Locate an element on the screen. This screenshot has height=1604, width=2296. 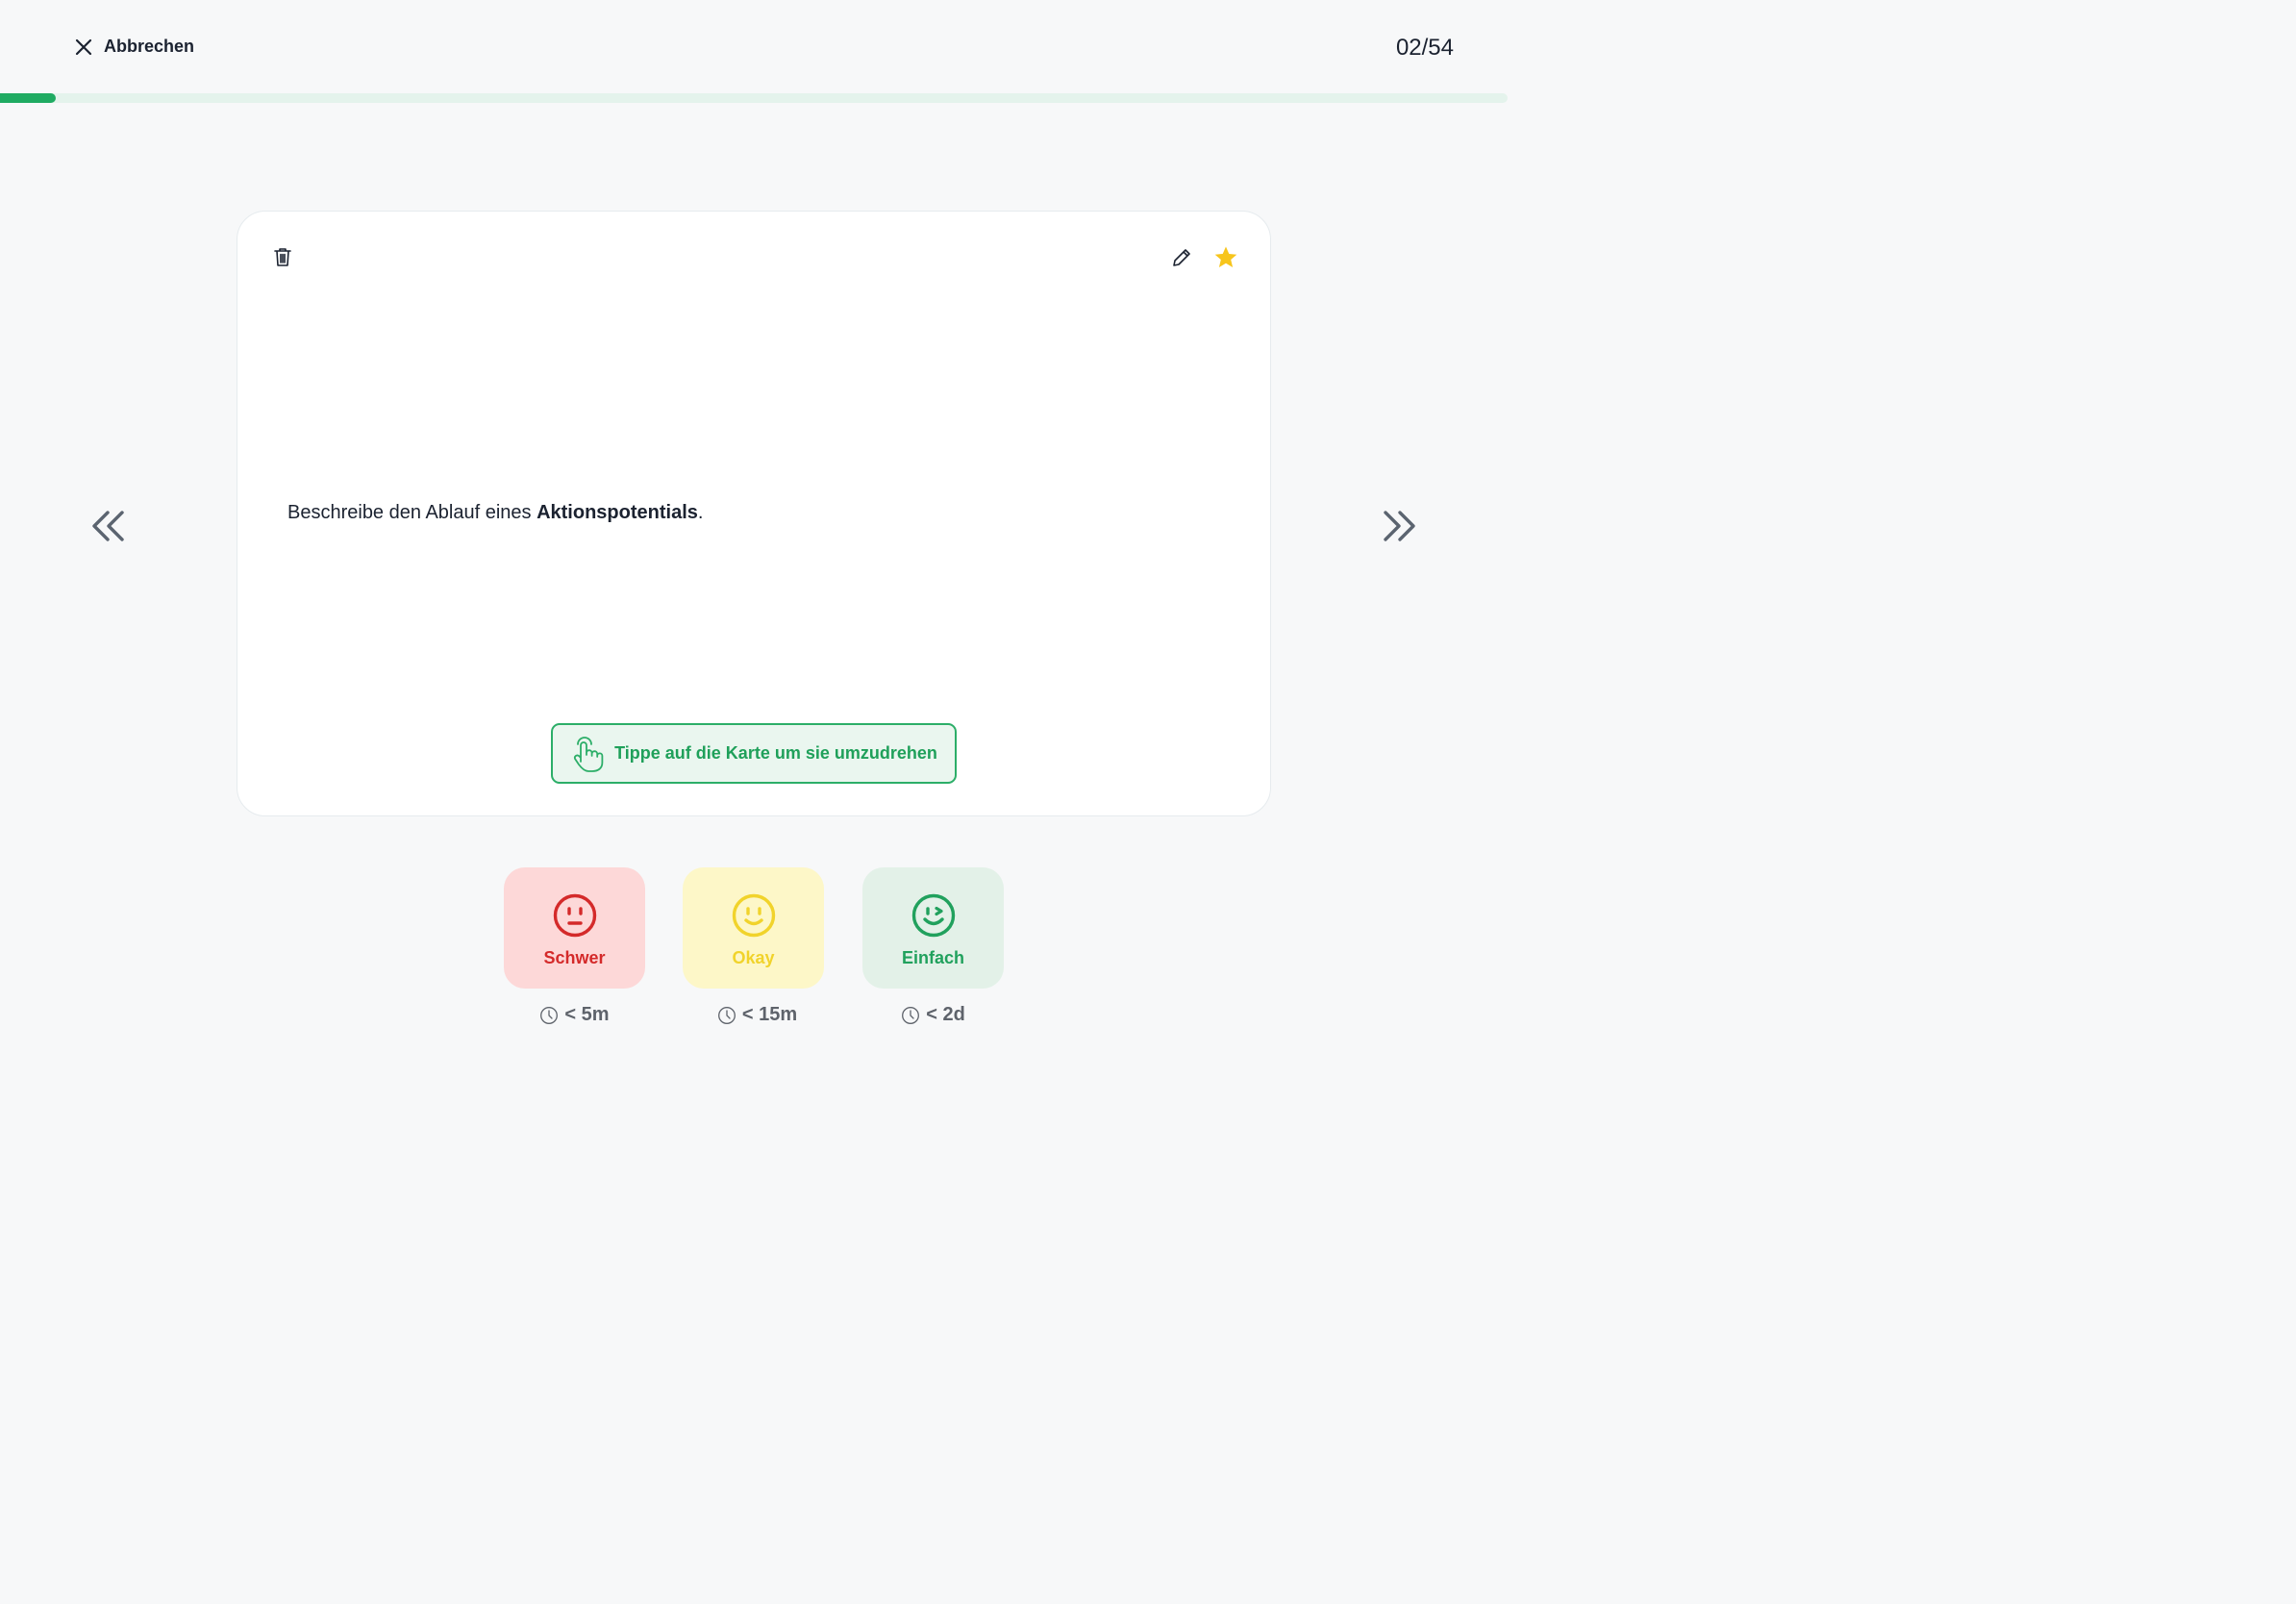
progress-fill is located at coordinates (28, 98).